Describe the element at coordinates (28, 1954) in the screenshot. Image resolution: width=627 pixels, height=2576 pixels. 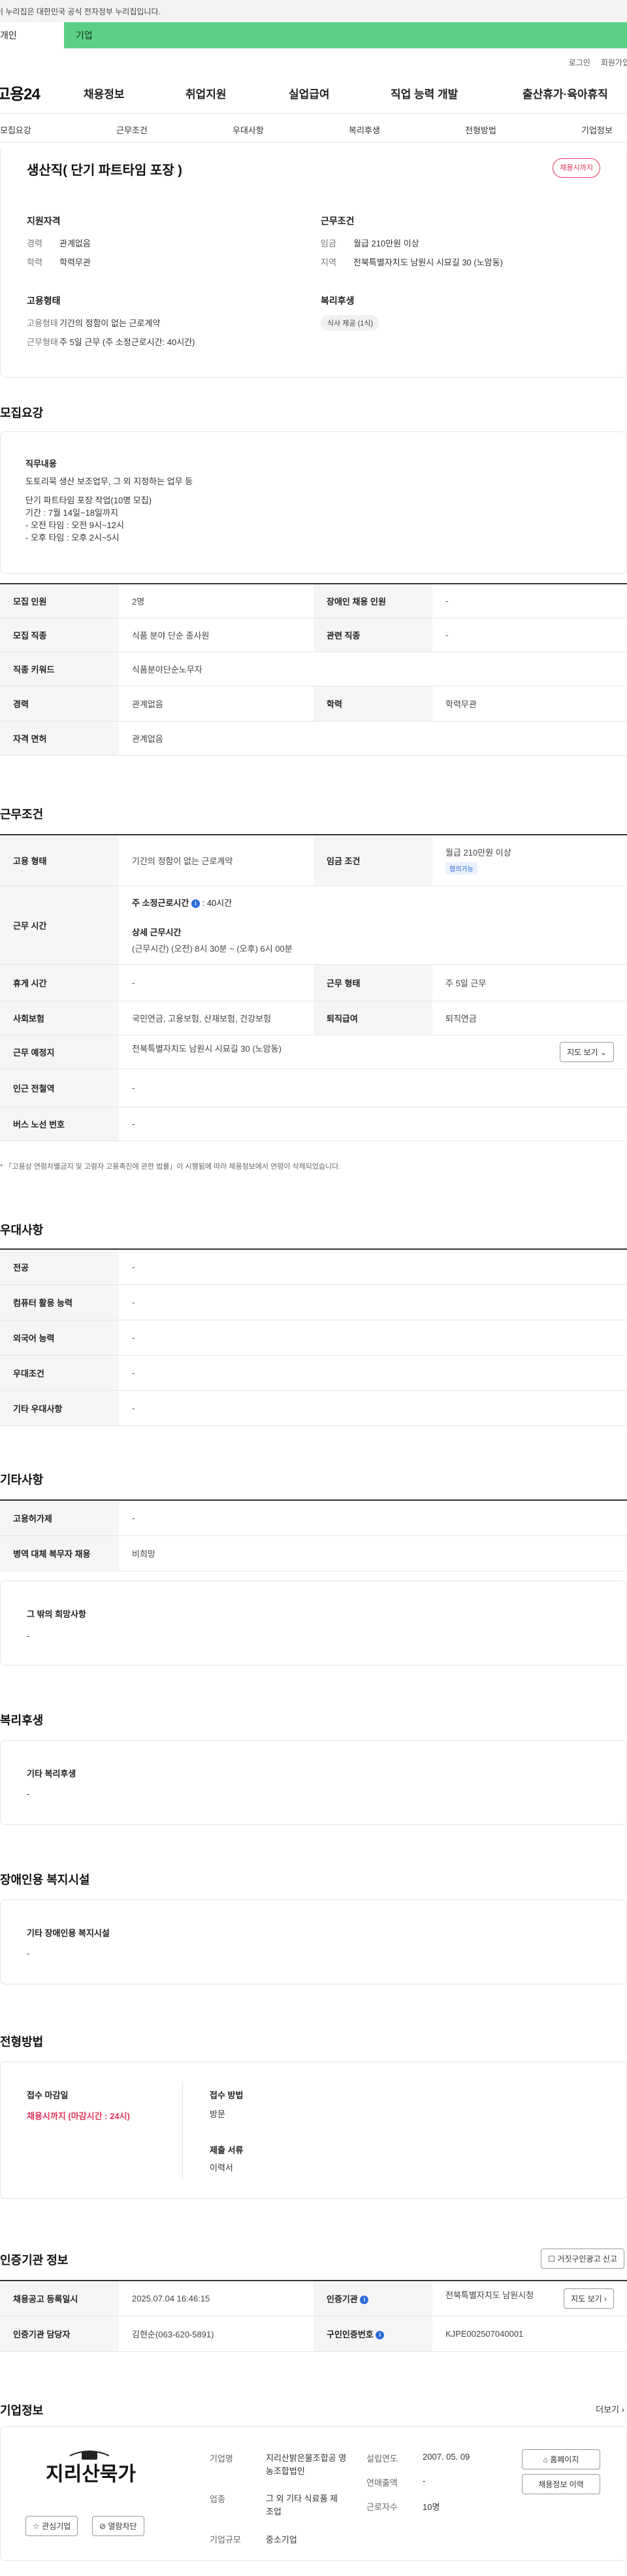
I see `facility-value: -` at that location.